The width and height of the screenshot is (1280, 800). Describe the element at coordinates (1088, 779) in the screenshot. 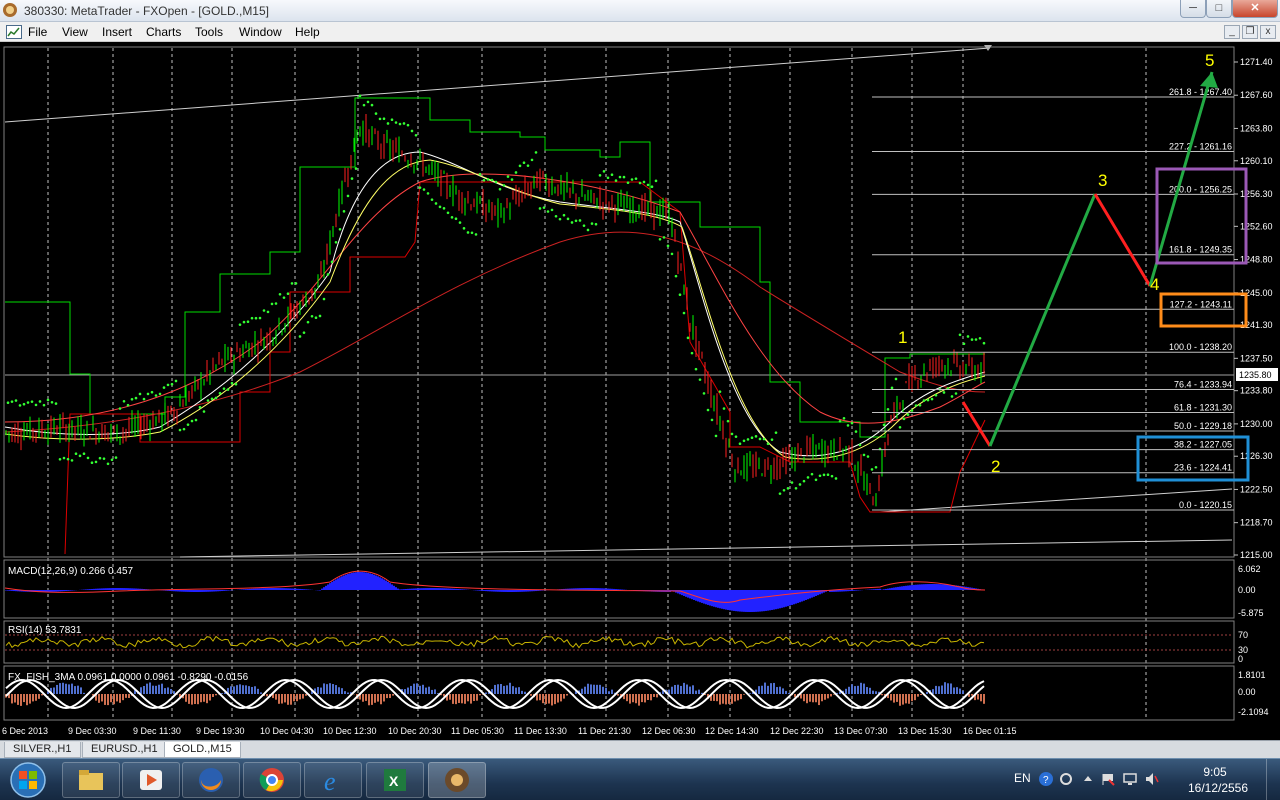

I see `show-hidden-icons` at that location.